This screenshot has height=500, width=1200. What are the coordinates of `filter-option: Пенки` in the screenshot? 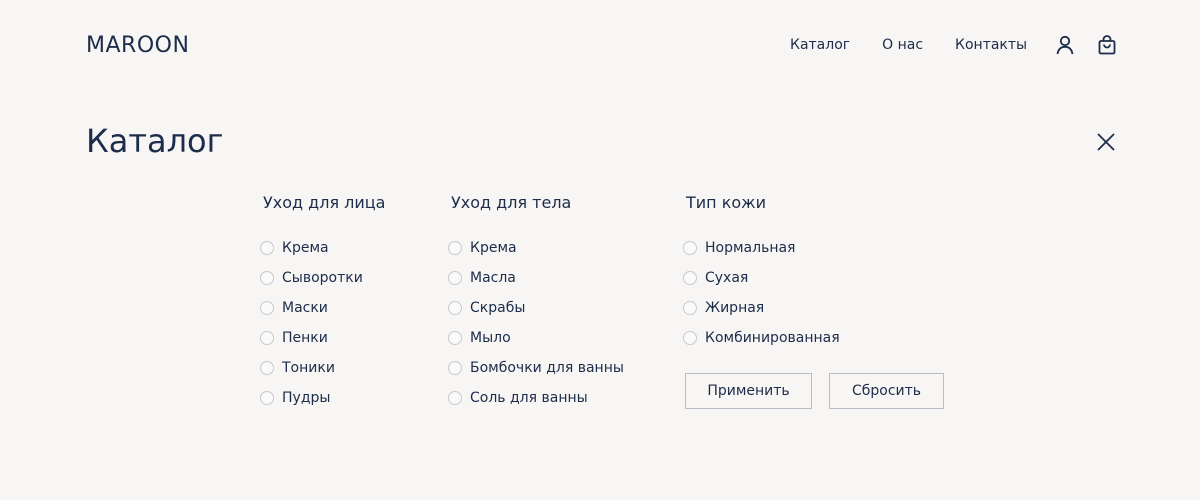 It's located at (322, 338).